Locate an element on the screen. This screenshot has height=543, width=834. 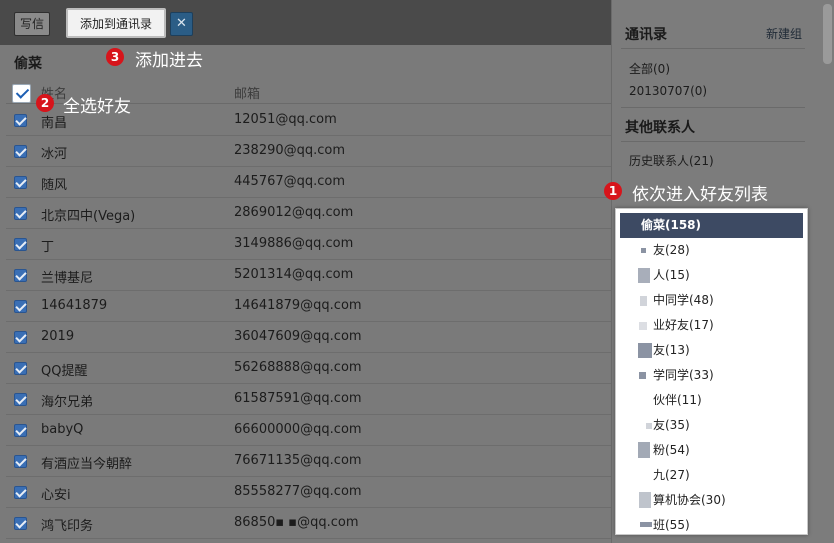
group-item: 中同学(48) is located at coordinates (711, 300).